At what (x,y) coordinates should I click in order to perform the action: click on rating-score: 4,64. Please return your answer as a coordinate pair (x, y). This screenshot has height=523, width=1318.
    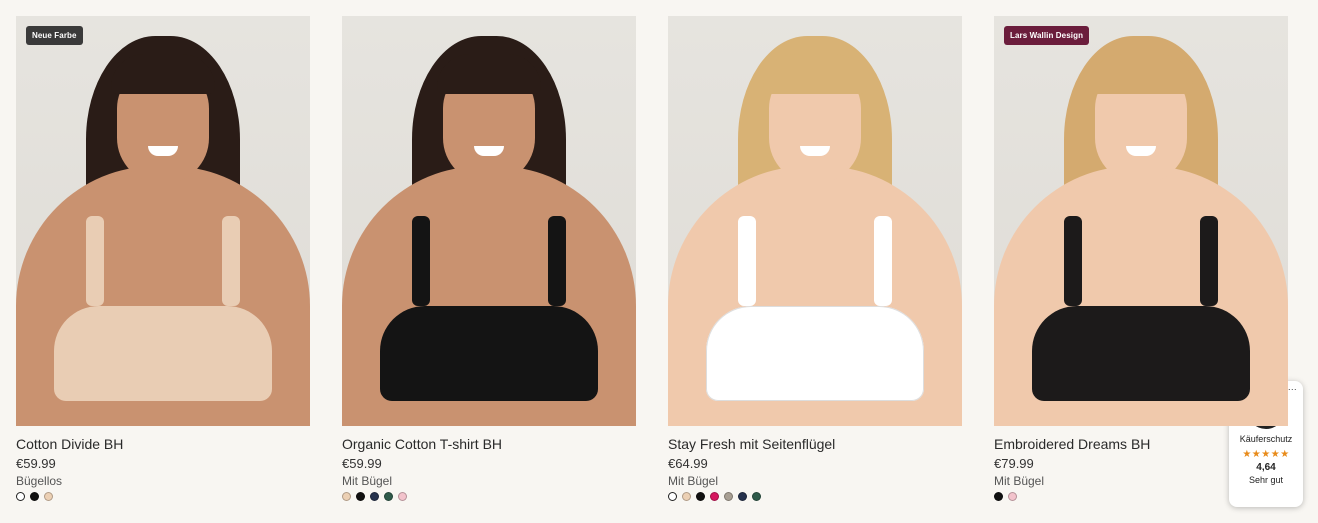
    Looking at the image, I should click on (1266, 467).